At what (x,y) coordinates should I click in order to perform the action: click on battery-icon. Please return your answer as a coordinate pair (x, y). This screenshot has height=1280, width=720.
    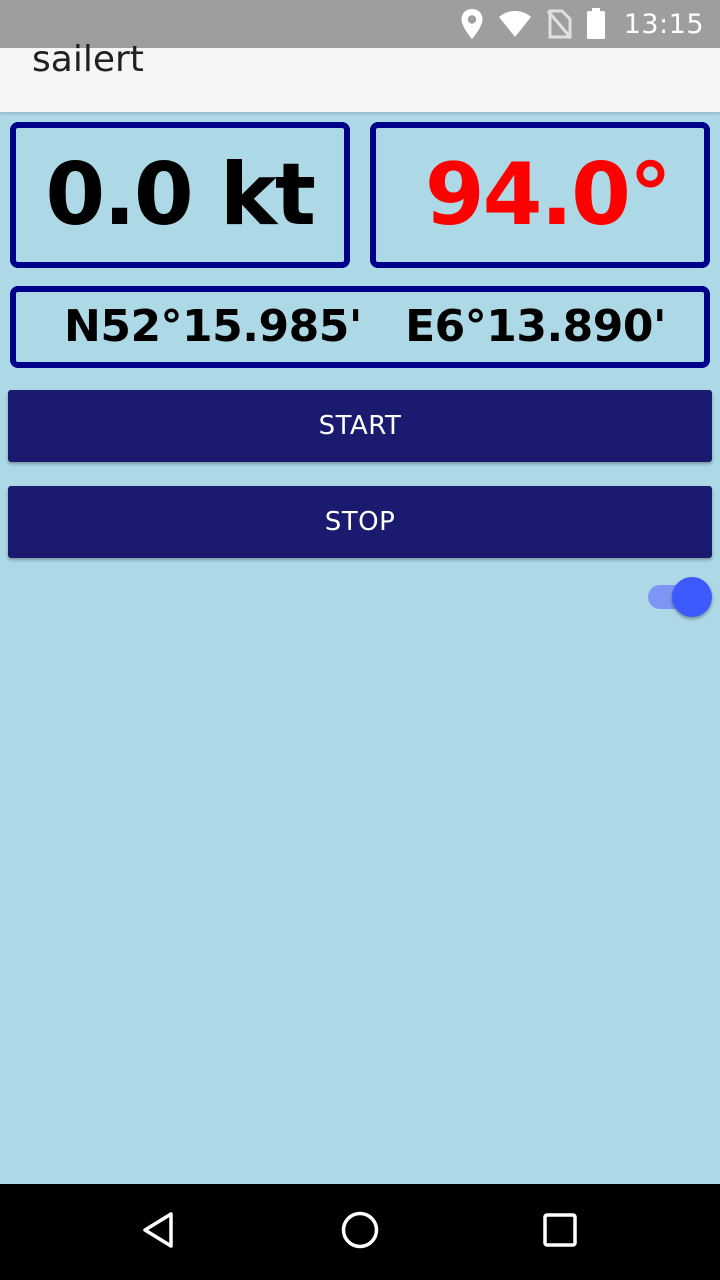
    Looking at the image, I should click on (596, 24).